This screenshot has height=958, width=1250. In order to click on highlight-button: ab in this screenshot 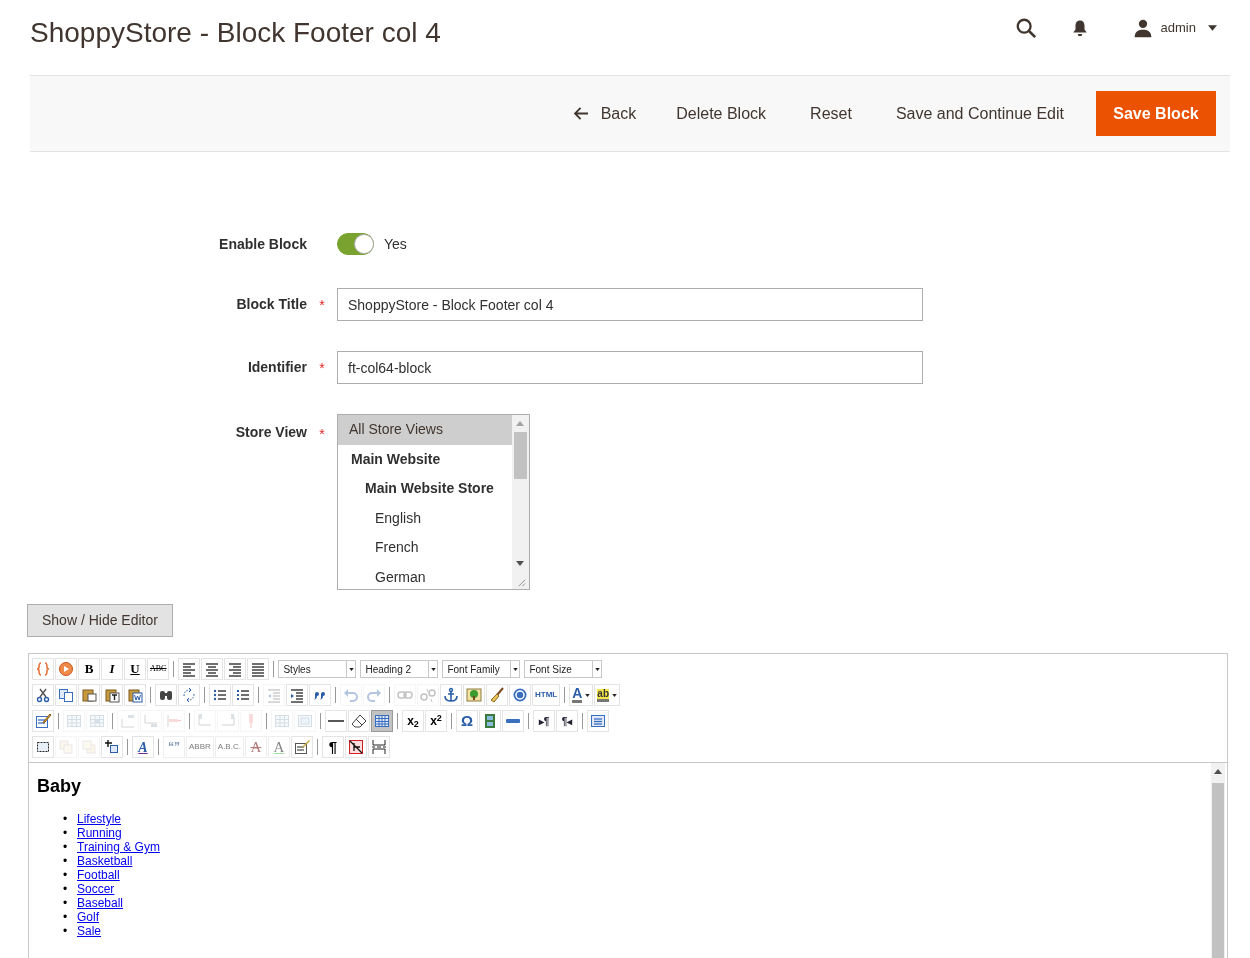, I will do `click(607, 695)`.